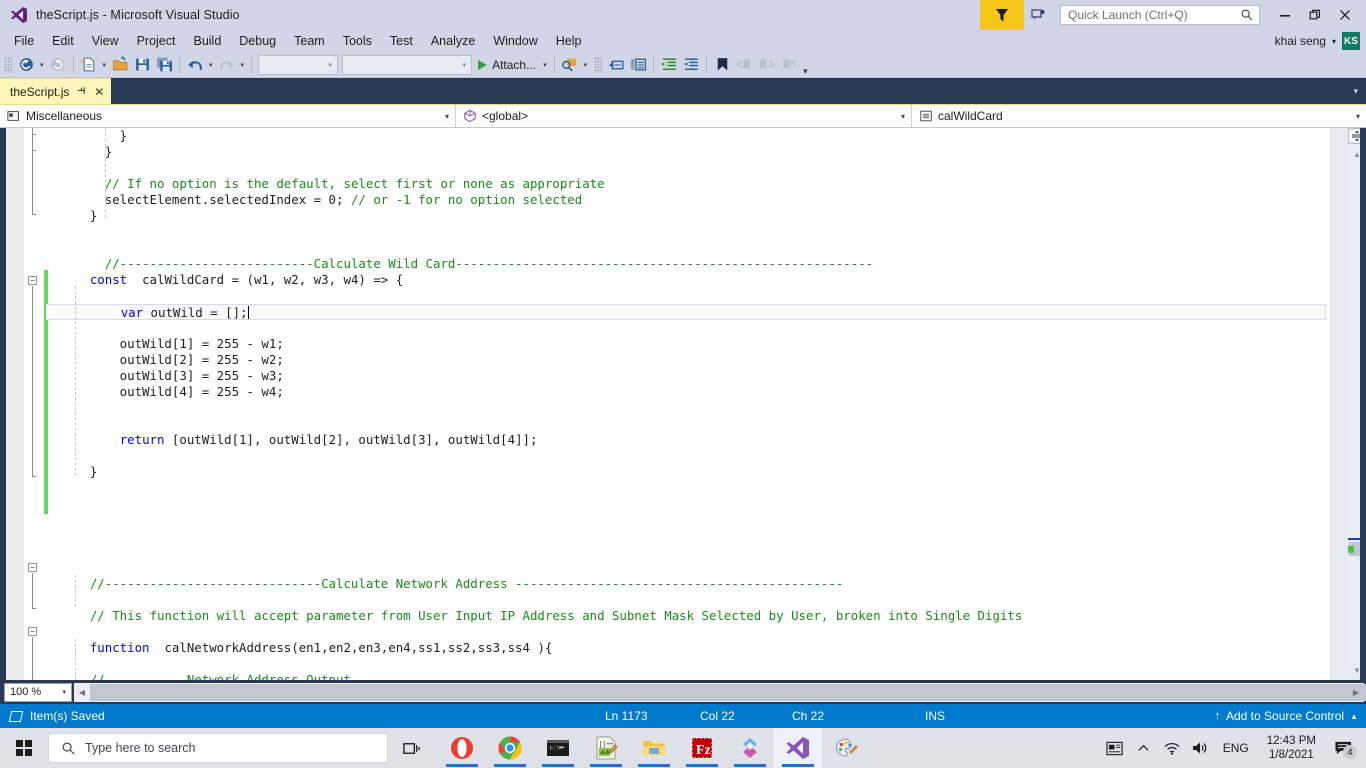 This screenshot has width=1366, height=768. I want to click on taskbar-clock: 12:43 PM 1/8/2021, so click(1291, 748).